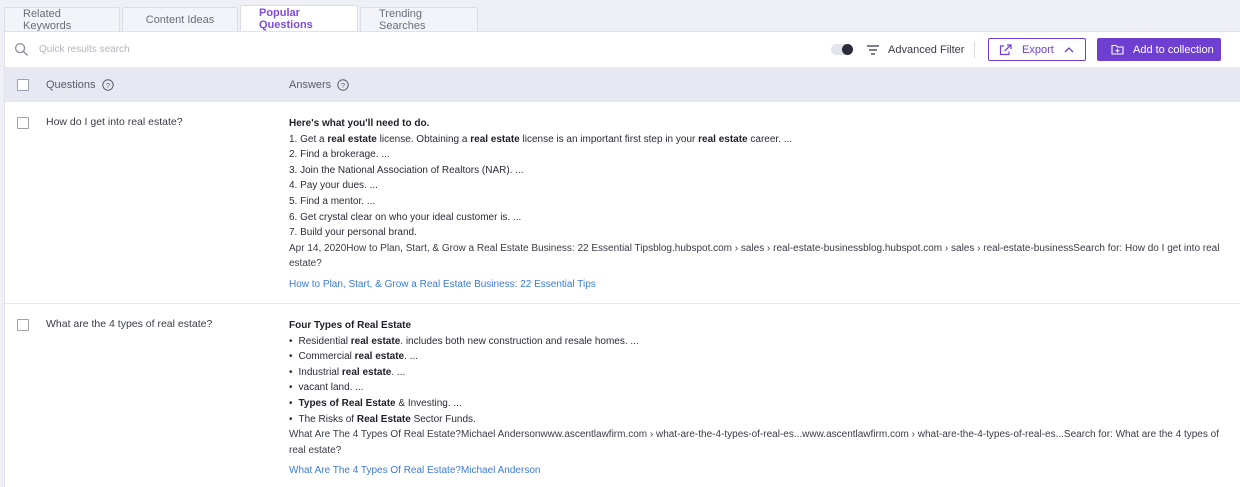  I want to click on answer-text: license. Obtaining a, so click(423, 139).